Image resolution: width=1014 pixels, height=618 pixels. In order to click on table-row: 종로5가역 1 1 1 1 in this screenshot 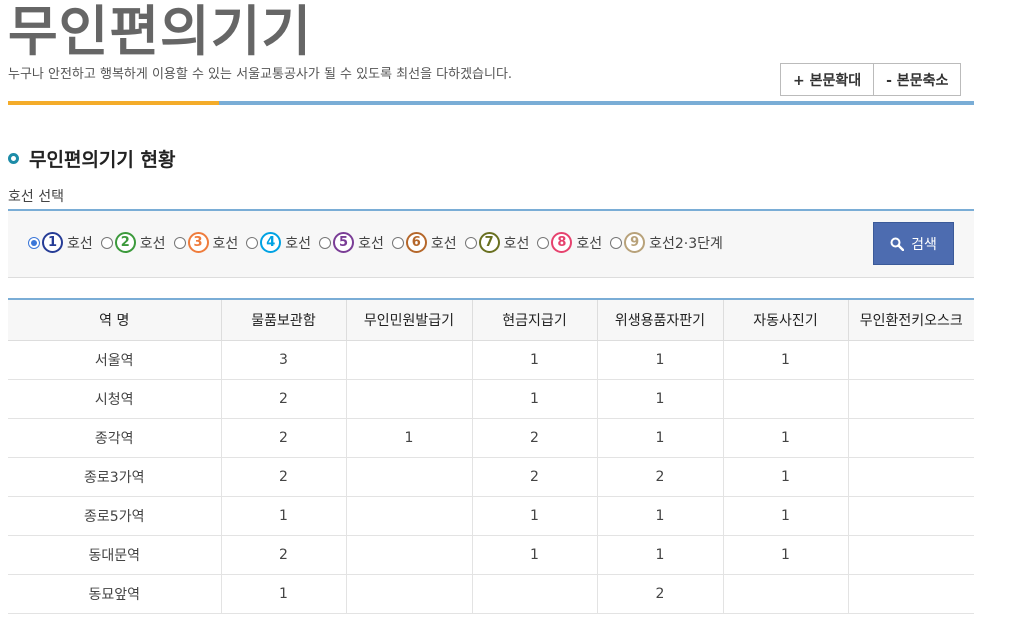, I will do `click(491, 516)`.